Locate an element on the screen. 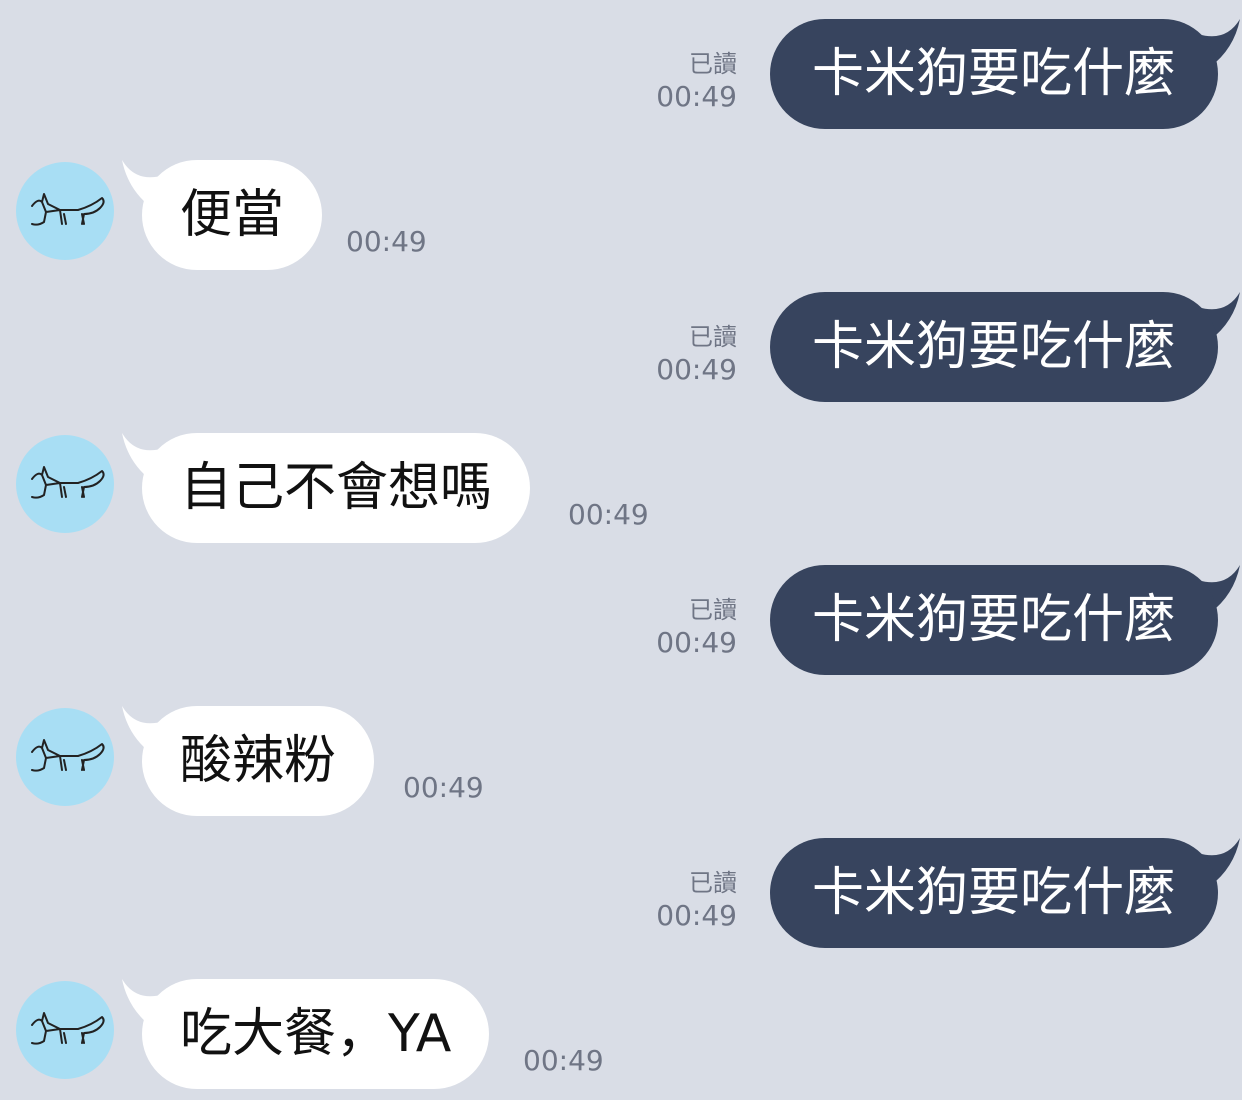  message-row-incoming: 吃大餐，YA 00:49 is located at coordinates (621, 1035).